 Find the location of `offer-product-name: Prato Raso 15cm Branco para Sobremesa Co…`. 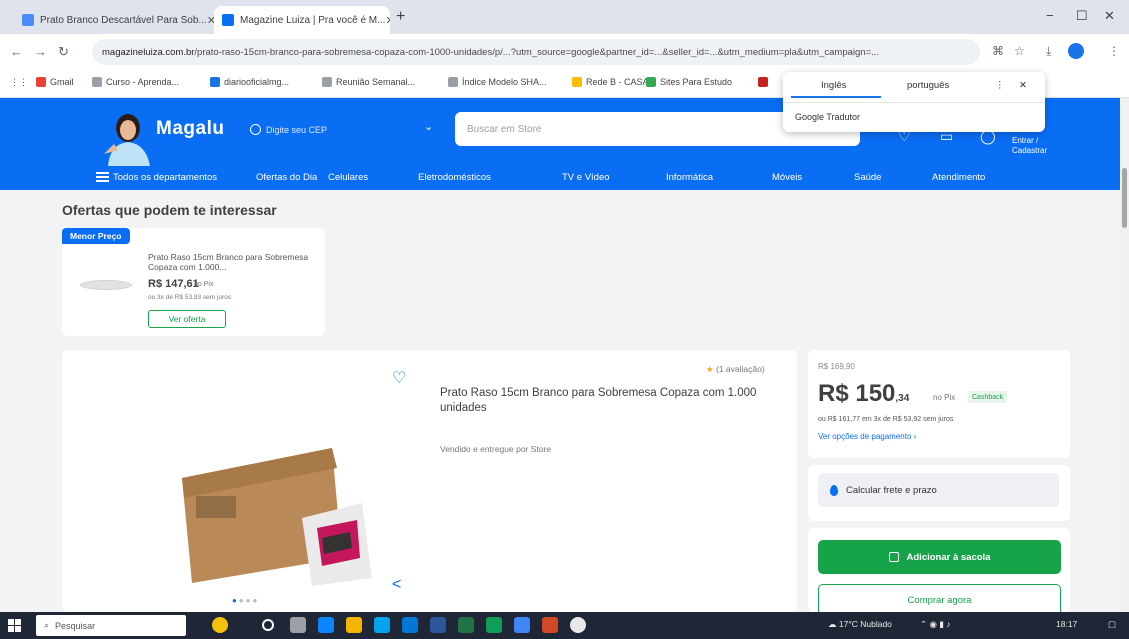

offer-product-name: Prato Raso 15cm Branco para Sobremesa Co… is located at coordinates (234, 262).